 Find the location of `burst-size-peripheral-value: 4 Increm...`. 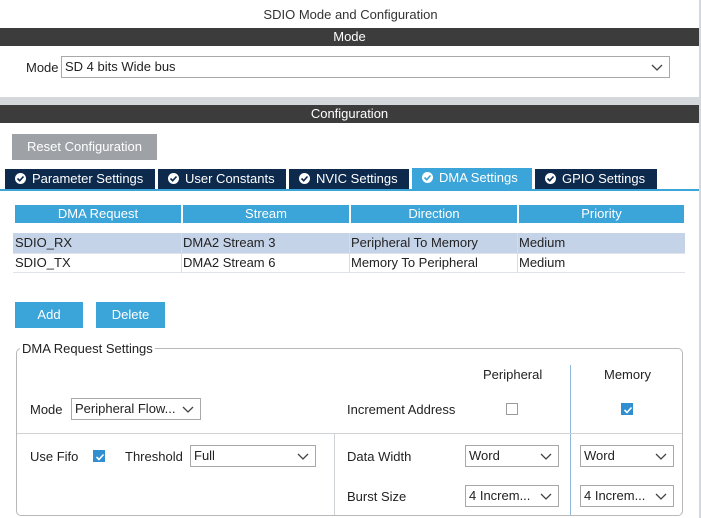

burst-size-peripheral-value: 4 Increm... is located at coordinates (500, 495).